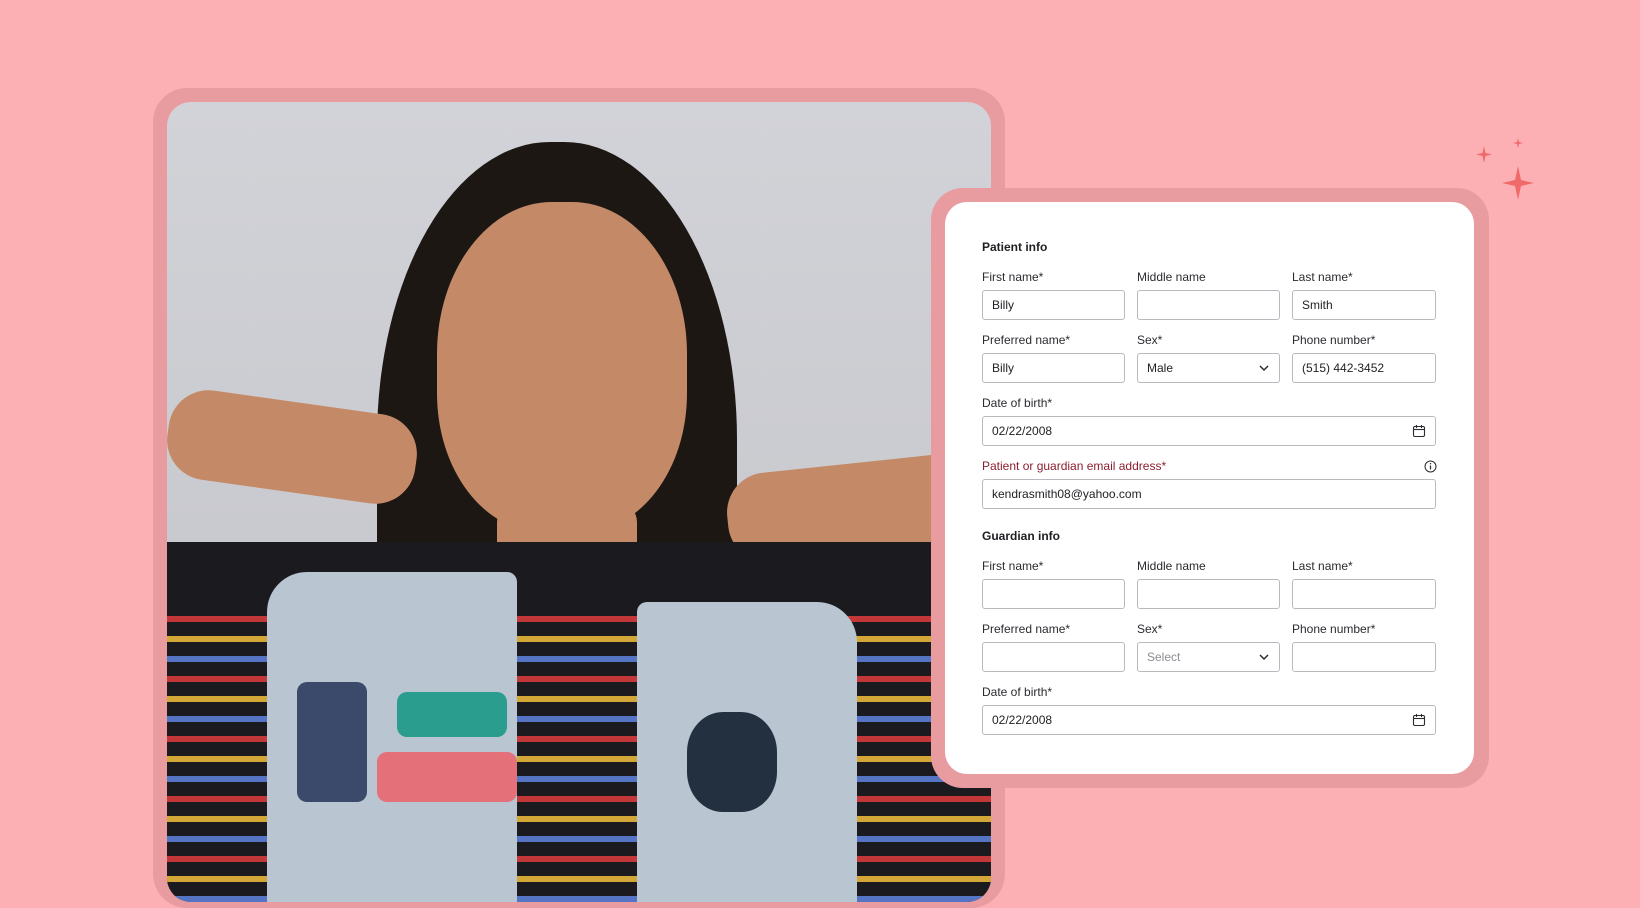 This screenshot has height=908, width=1640. Describe the element at coordinates (732, 762) in the screenshot. I see `photo-patch-badge` at that location.